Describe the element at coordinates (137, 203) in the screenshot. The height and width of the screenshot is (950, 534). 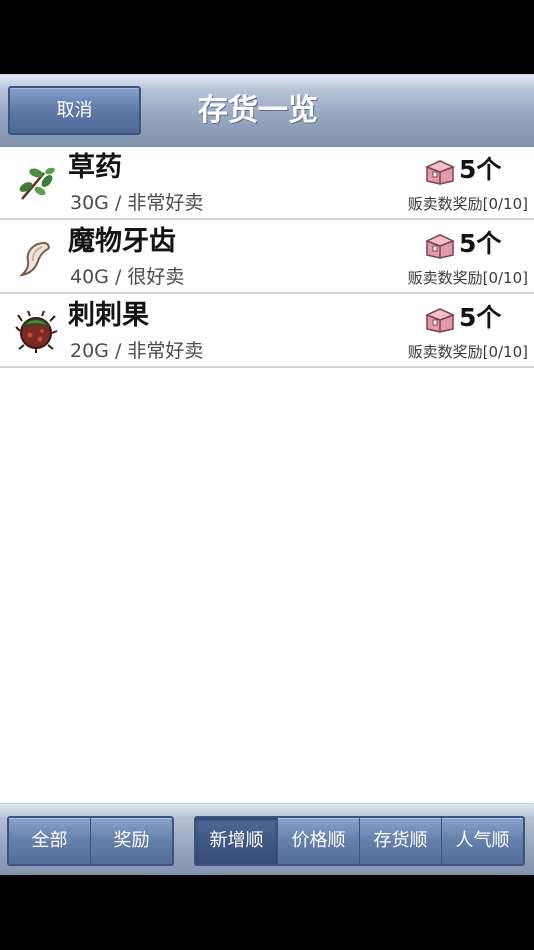
I see `item-price-popularity: 30G / 非常好卖` at that location.